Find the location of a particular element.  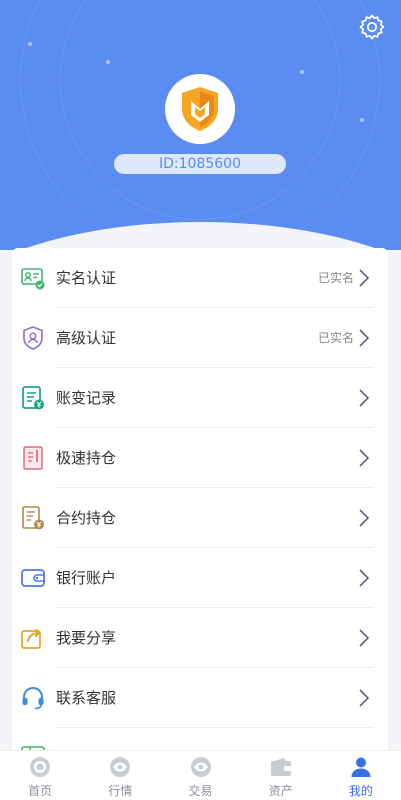

shield-logo-icon is located at coordinates (200, 109).